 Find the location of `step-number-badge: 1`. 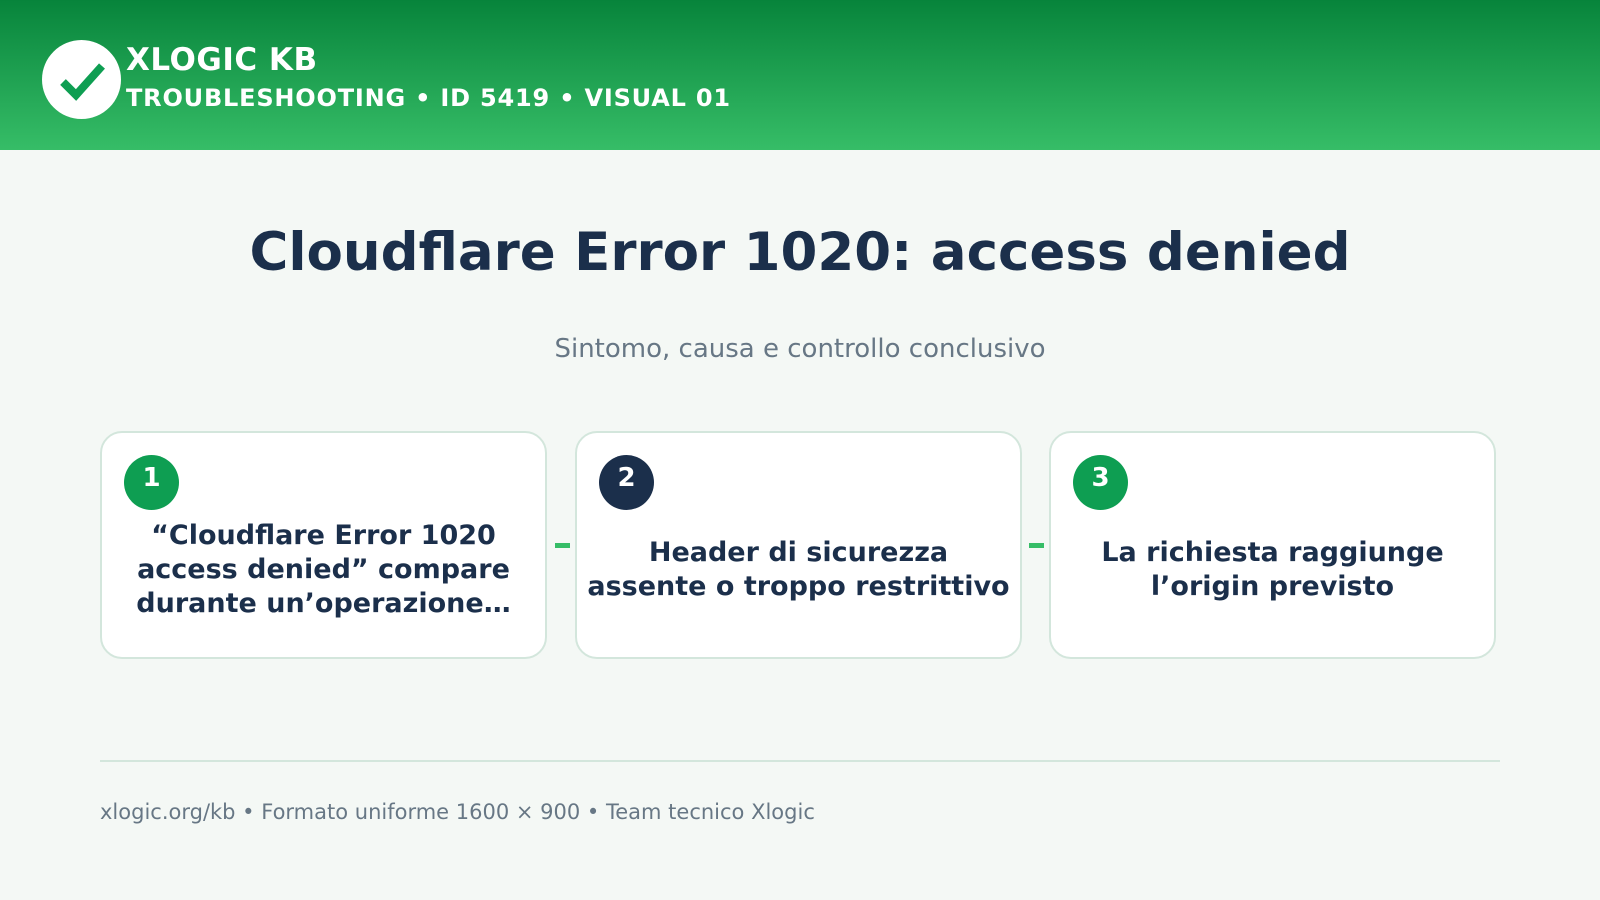

step-number-badge: 1 is located at coordinates (151, 482).